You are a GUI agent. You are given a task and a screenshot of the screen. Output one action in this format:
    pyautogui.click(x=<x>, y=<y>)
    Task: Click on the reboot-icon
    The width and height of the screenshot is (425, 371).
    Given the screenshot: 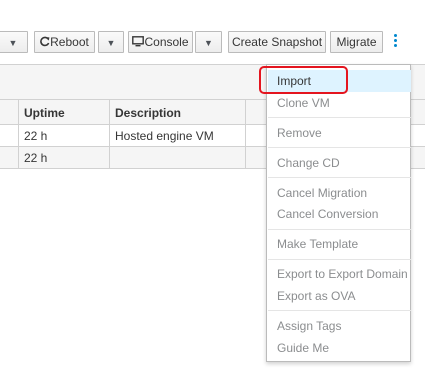 What is the action you would take?
    pyautogui.click(x=45, y=43)
    